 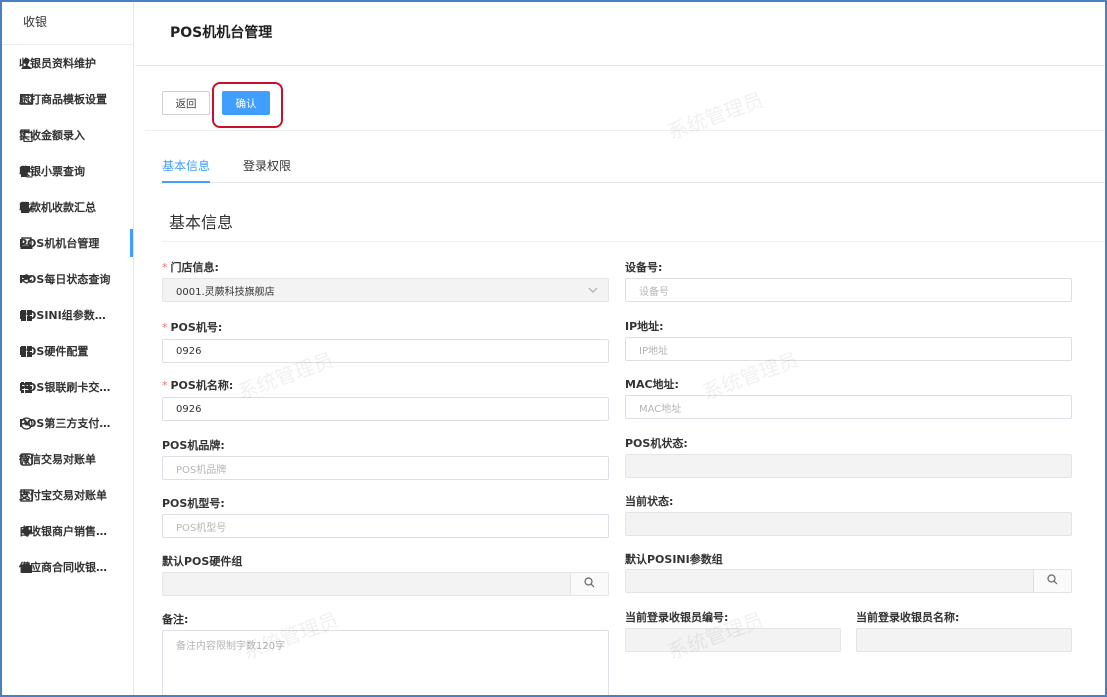 I want to click on ini-group-search-button, so click(x=1052, y=581).